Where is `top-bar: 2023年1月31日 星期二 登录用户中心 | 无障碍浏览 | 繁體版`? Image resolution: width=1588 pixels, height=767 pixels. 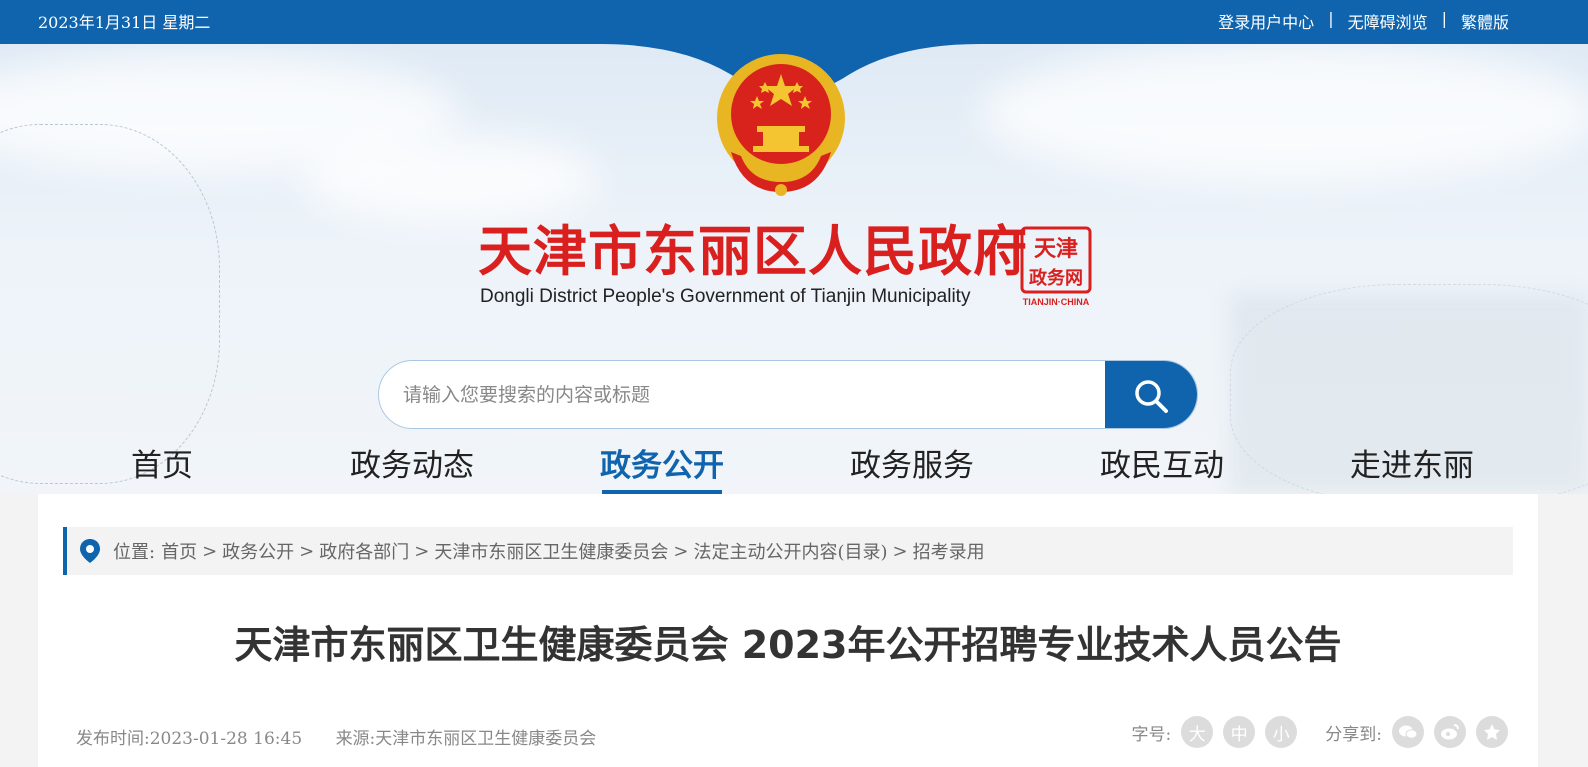 top-bar: 2023年1月31日 星期二 登录用户中心 | 无障碍浏览 | 繁體版 is located at coordinates (794, 22).